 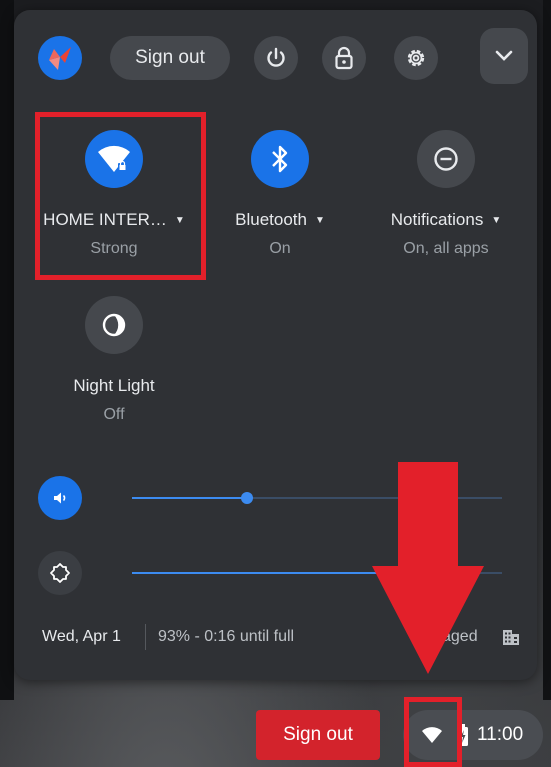 I want to click on brightness-slider-fill, so click(x=271, y=573).